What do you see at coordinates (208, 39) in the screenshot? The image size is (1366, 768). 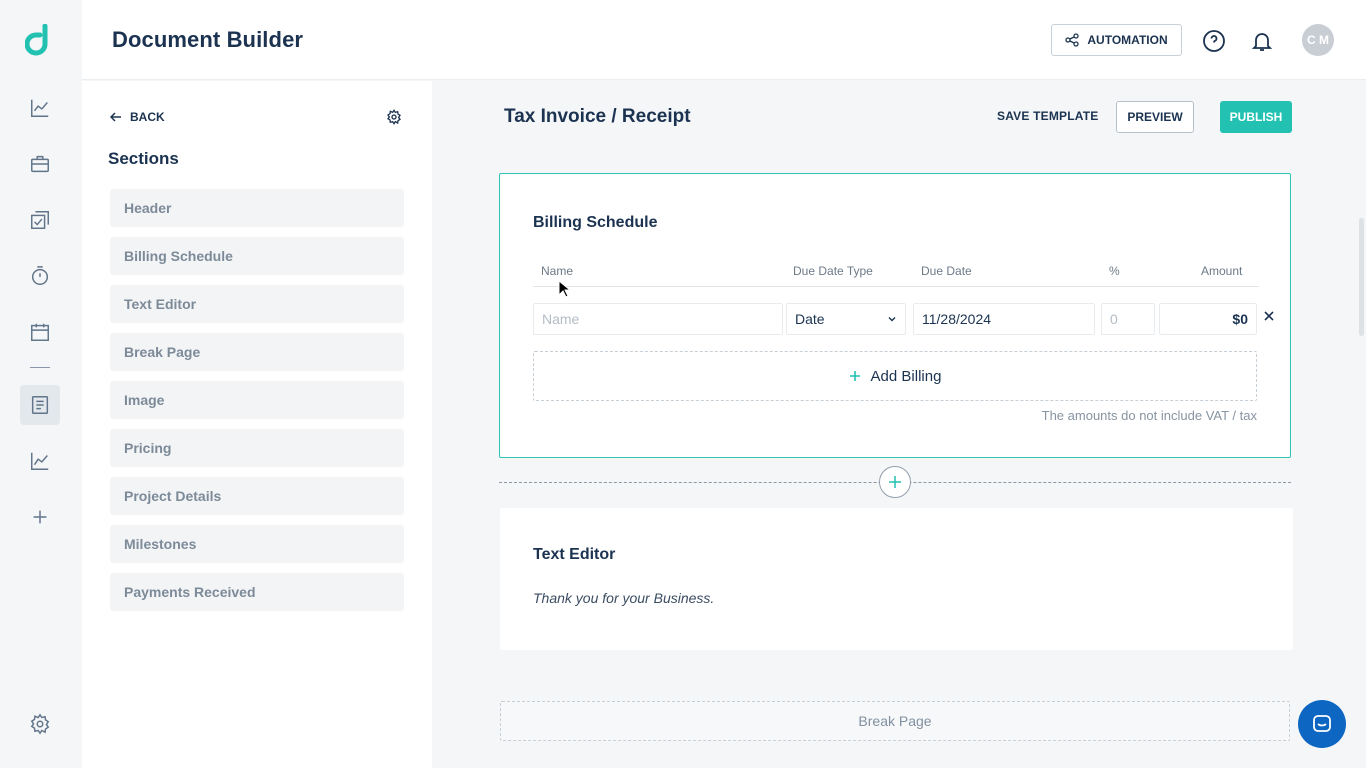 I see `page-title: Document Builder` at bounding box center [208, 39].